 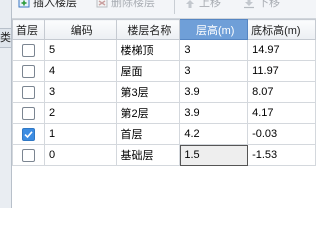 I want to click on first-floor-checkbox-checked, so click(x=28, y=134).